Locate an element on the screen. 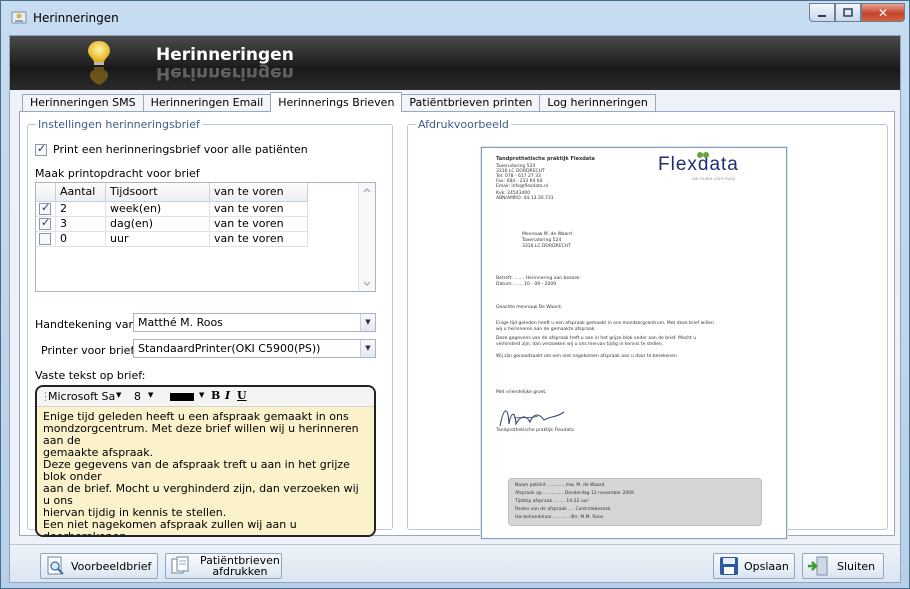  tab-letters: Herinnerings Brieven is located at coordinates (336, 102).